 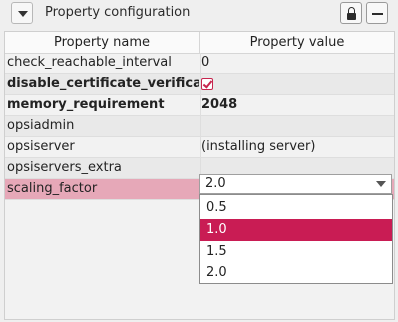 I want to click on dropdown-option-highlighted: 1.0, so click(x=296, y=230).